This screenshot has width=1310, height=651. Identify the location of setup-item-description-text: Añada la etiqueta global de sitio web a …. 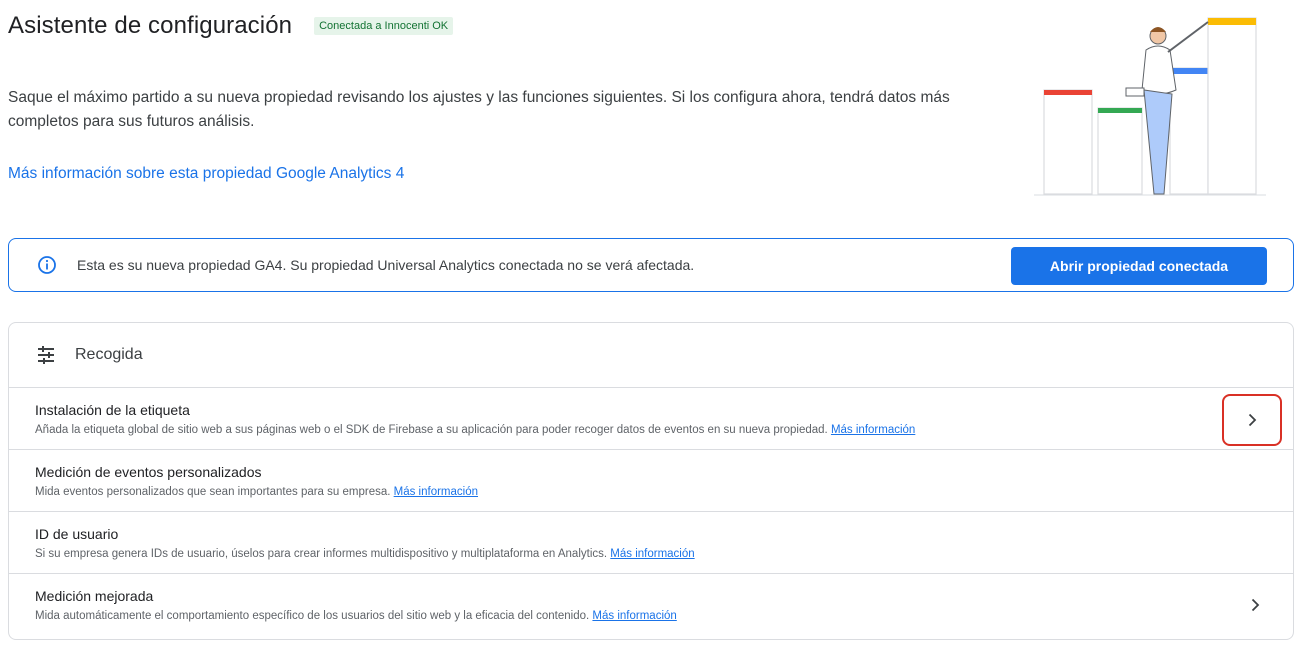
(431, 430).